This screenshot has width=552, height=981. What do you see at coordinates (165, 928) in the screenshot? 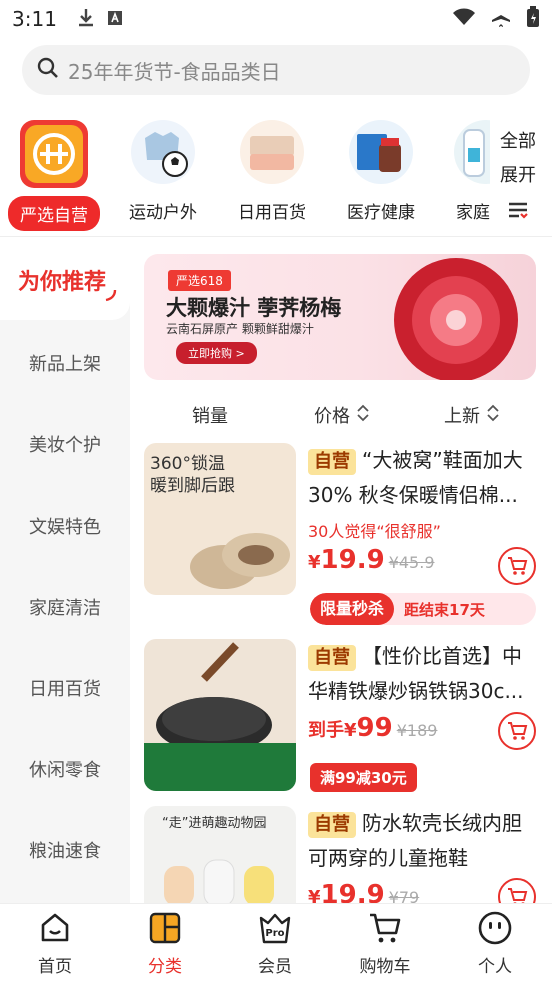
I see `category-icon` at bounding box center [165, 928].